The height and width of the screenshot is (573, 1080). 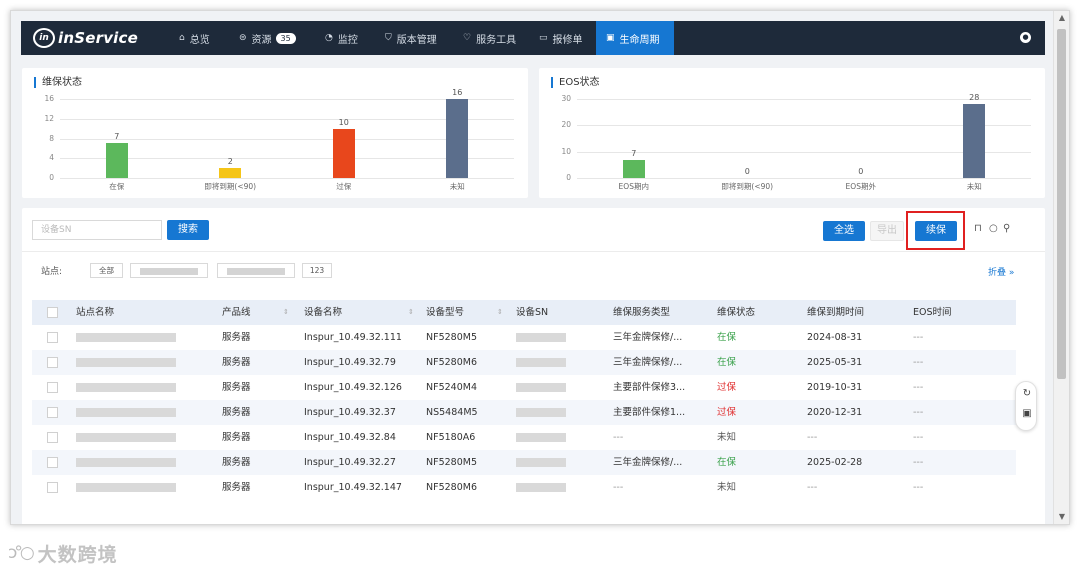 I want to click on logo-text: inService, so click(x=98, y=38).